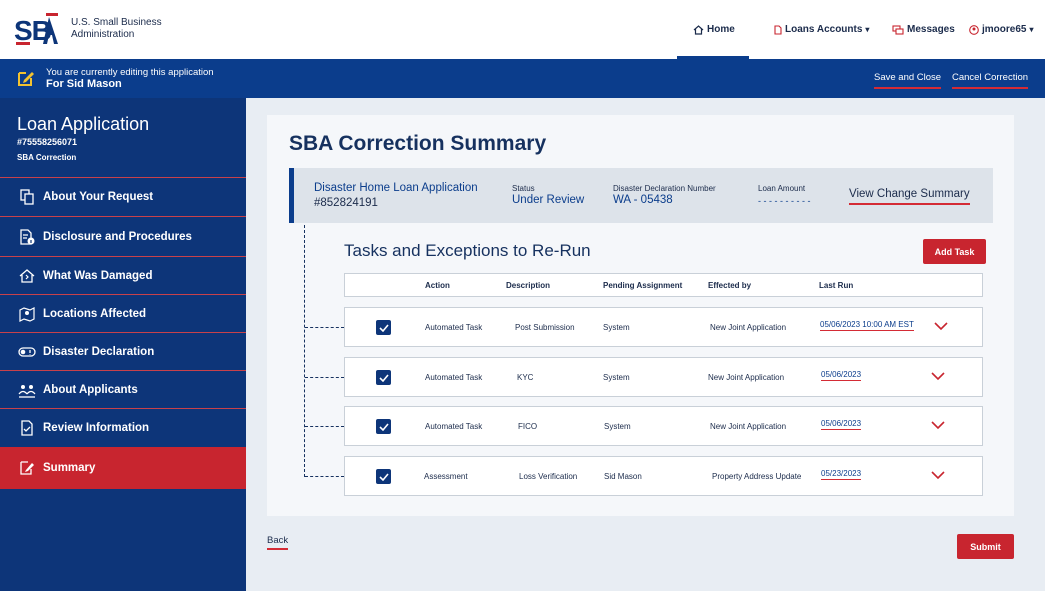 The image size is (1045, 591). Describe the element at coordinates (909, 196) in the screenshot. I see `view-change-summary-link: View Change Summary` at that location.